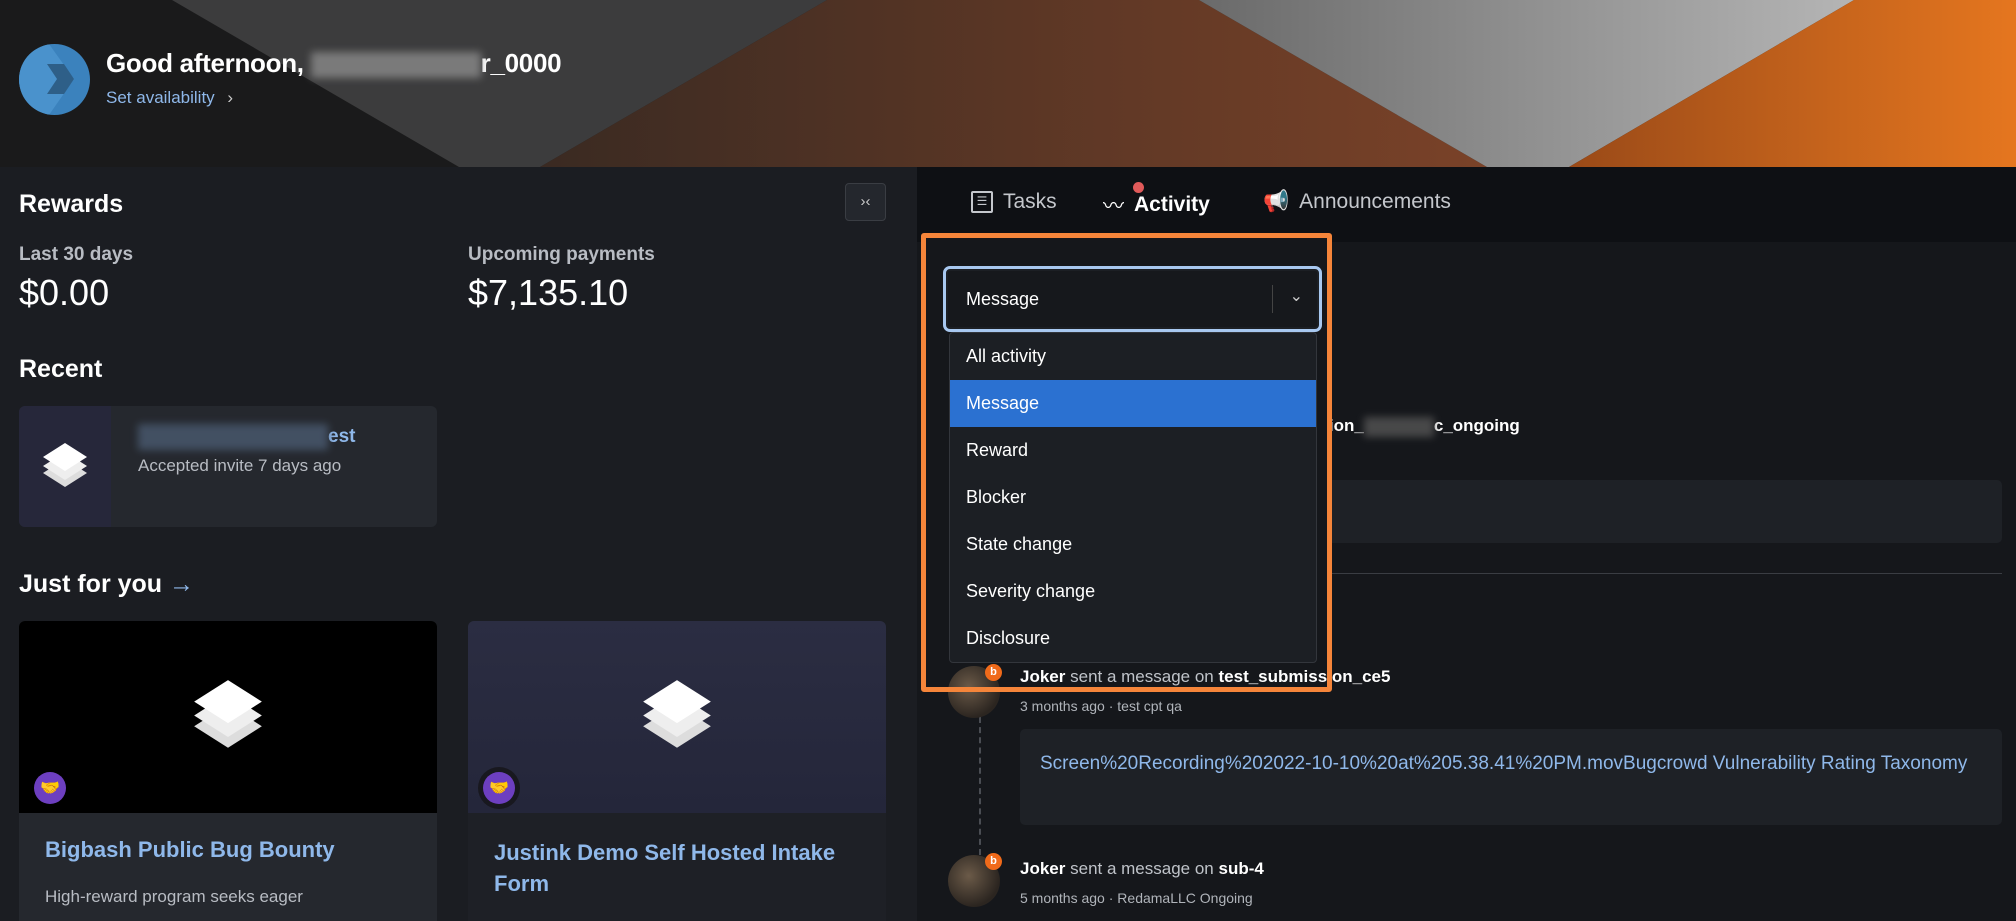 Image resolution: width=2016 pixels, height=921 pixels. I want to click on tab-activity: 〰 Activity, so click(1156, 201).